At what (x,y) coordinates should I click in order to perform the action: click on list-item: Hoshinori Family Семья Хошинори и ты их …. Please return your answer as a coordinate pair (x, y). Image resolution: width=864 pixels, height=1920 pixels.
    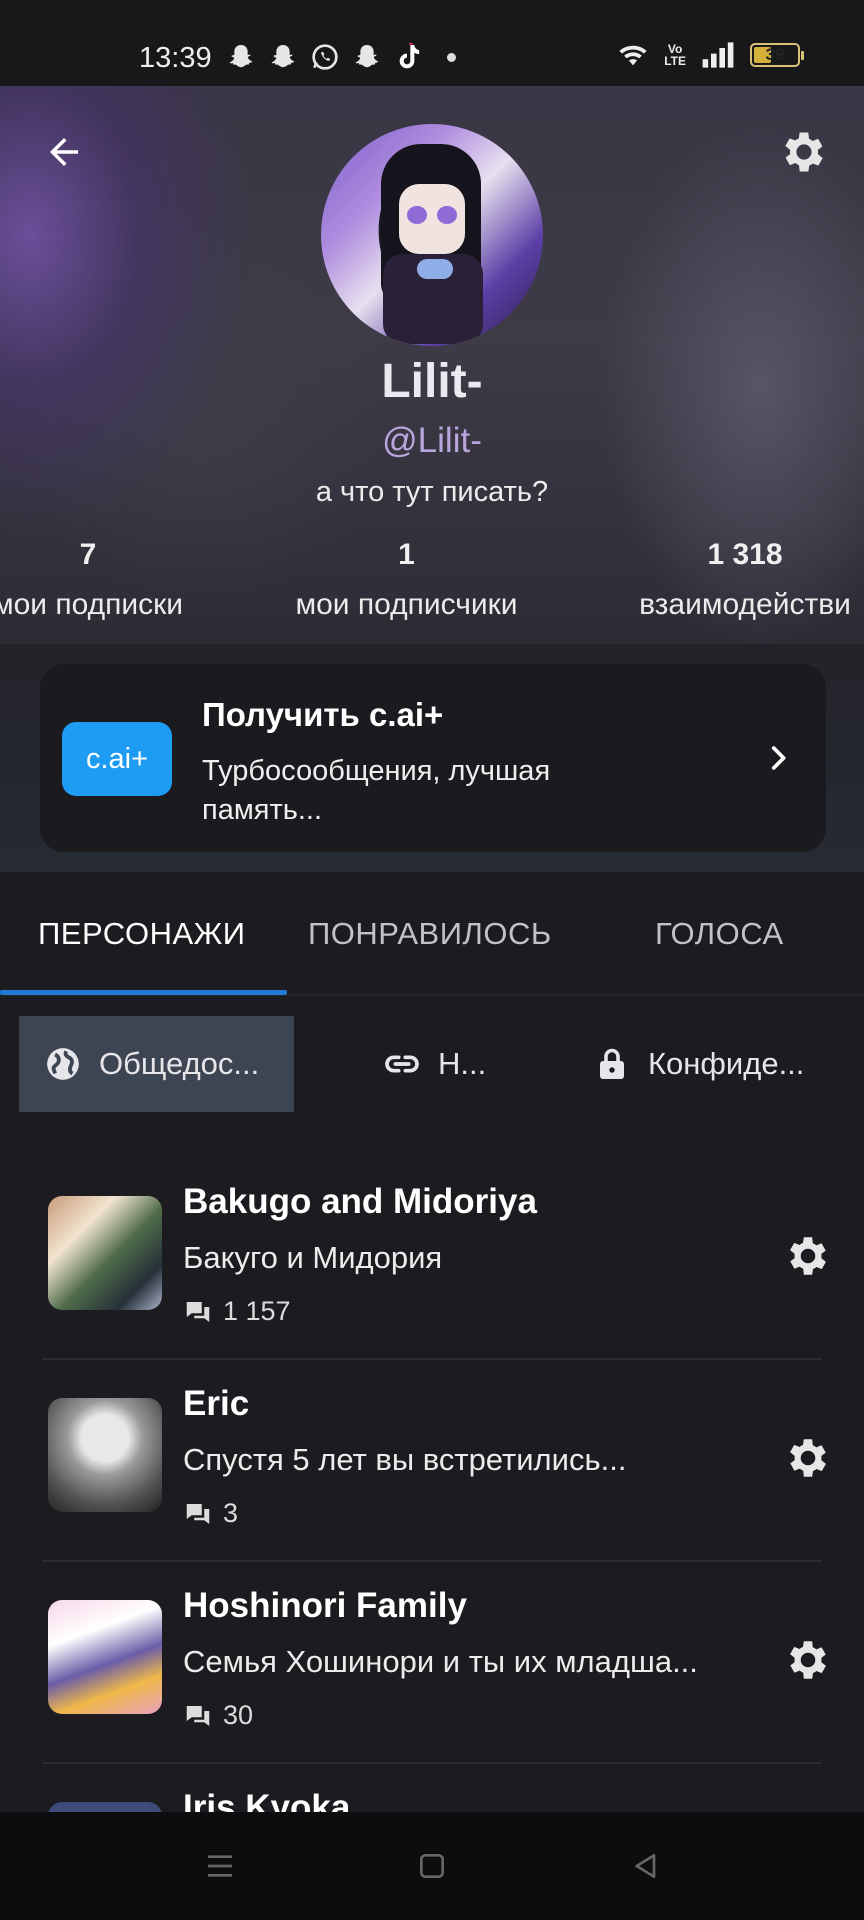
    Looking at the image, I should click on (432, 1664).